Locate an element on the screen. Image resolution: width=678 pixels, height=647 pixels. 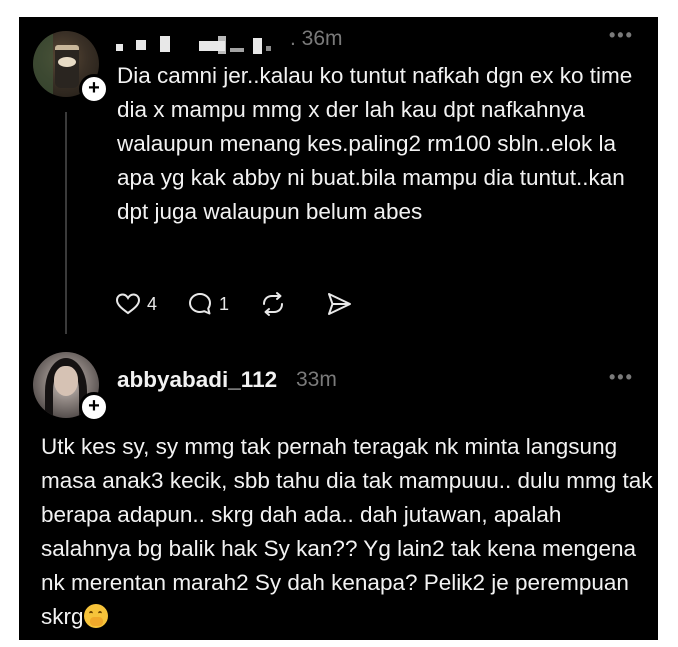
reply-button: 1 is located at coordinates (223, 304).